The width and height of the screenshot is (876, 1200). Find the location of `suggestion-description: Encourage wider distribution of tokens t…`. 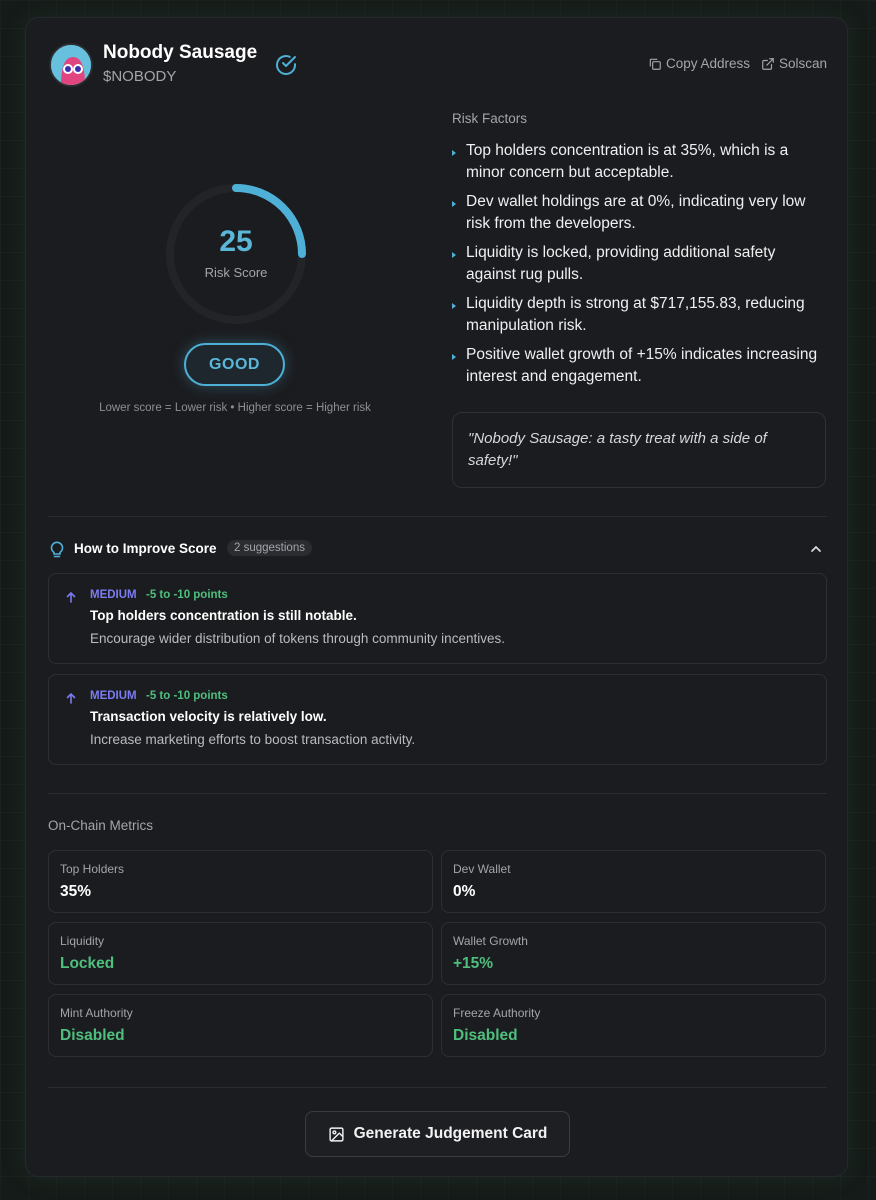

suggestion-description: Encourage wider distribution of tokens t… is located at coordinates (297, 638).